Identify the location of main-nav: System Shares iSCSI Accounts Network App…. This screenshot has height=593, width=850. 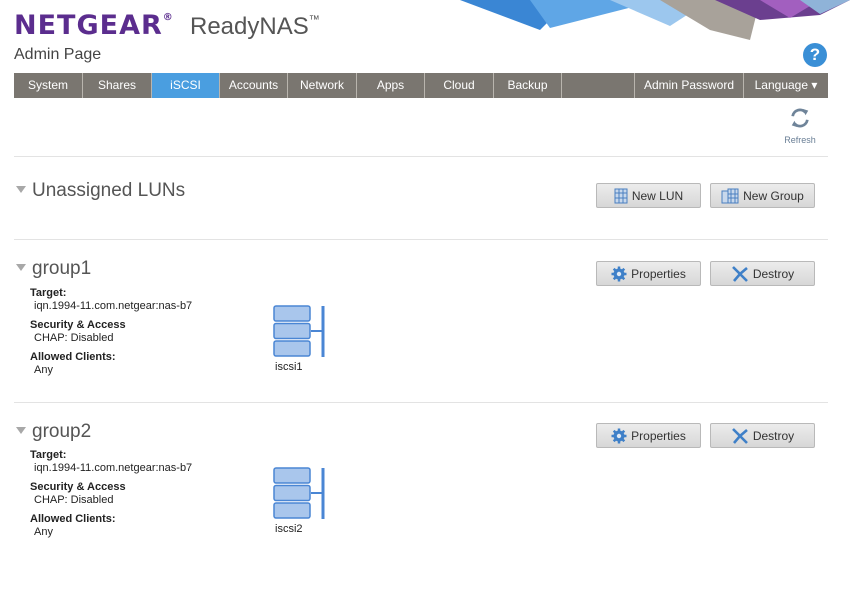
(421, 85).